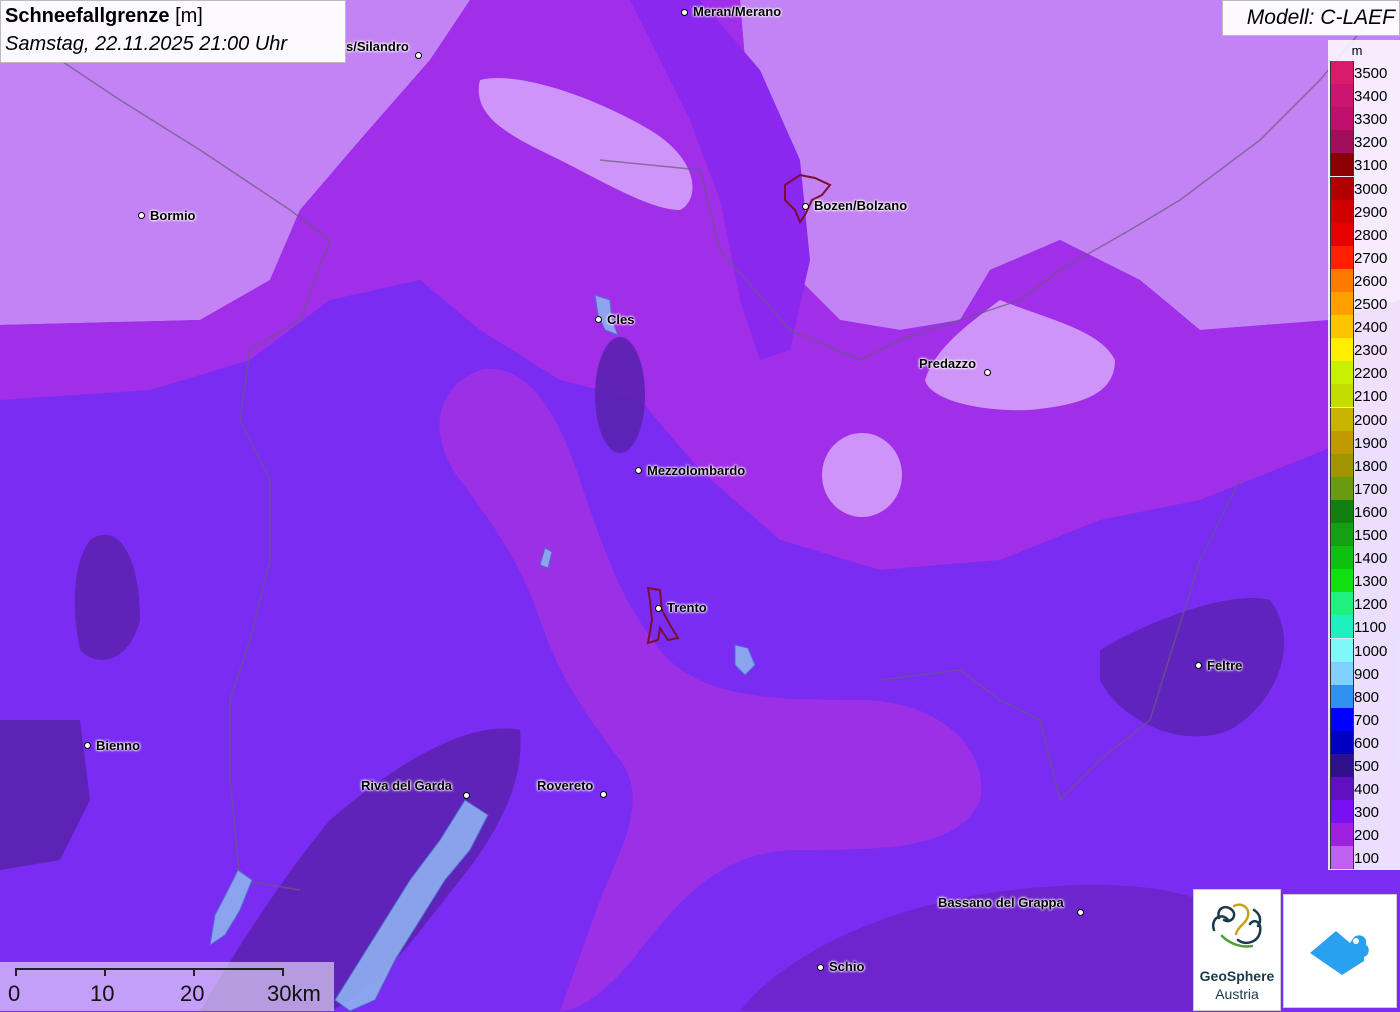 The image size is (1400, 1012). What do you see at coordinates (1371, 281) in the screenshot?
I see `legend-label: 2600` at bounding box center [1371, 281].